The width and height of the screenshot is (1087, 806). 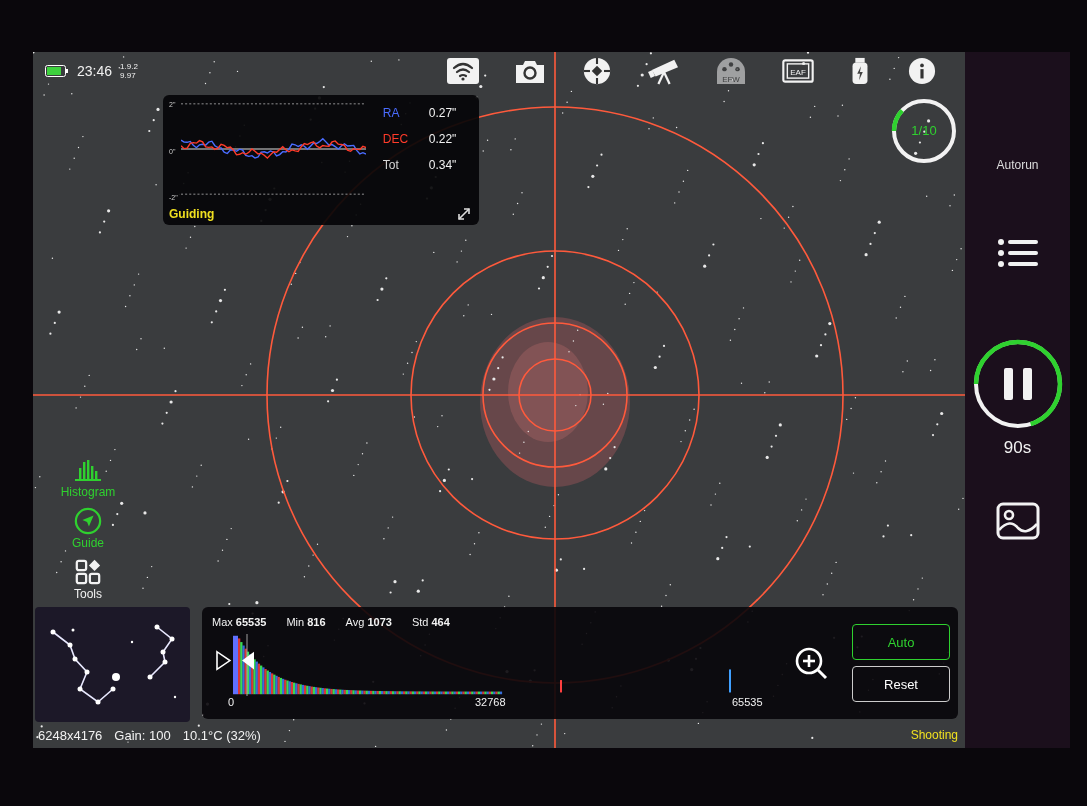 What do you see at coordinates (88, 521) in the screenshot?
I see `navigation-icon` at bounding box center [88, 521].